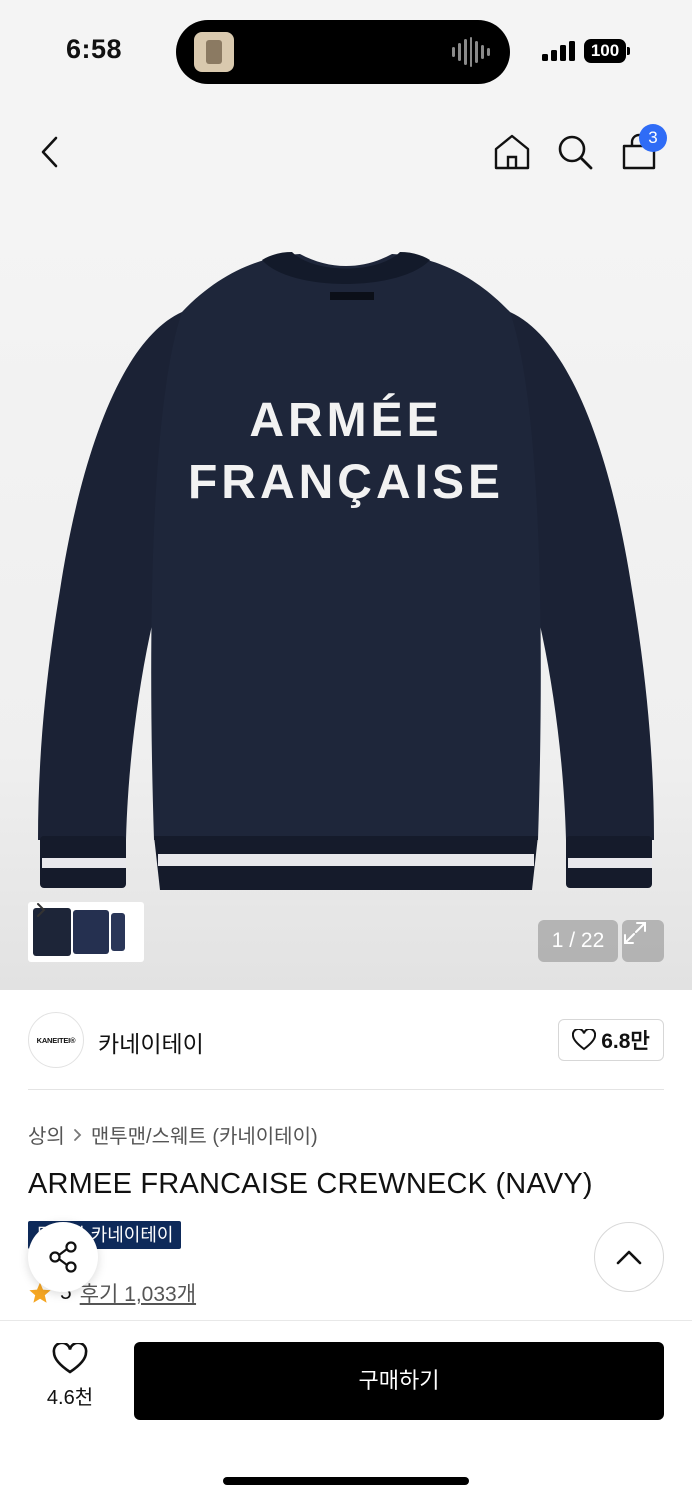 The height and width of the screenshot is (1500, 692). Describe the element at coordinates (151, 1042) in the screenshot. I see `brand-name: 카네이테이` at that location.